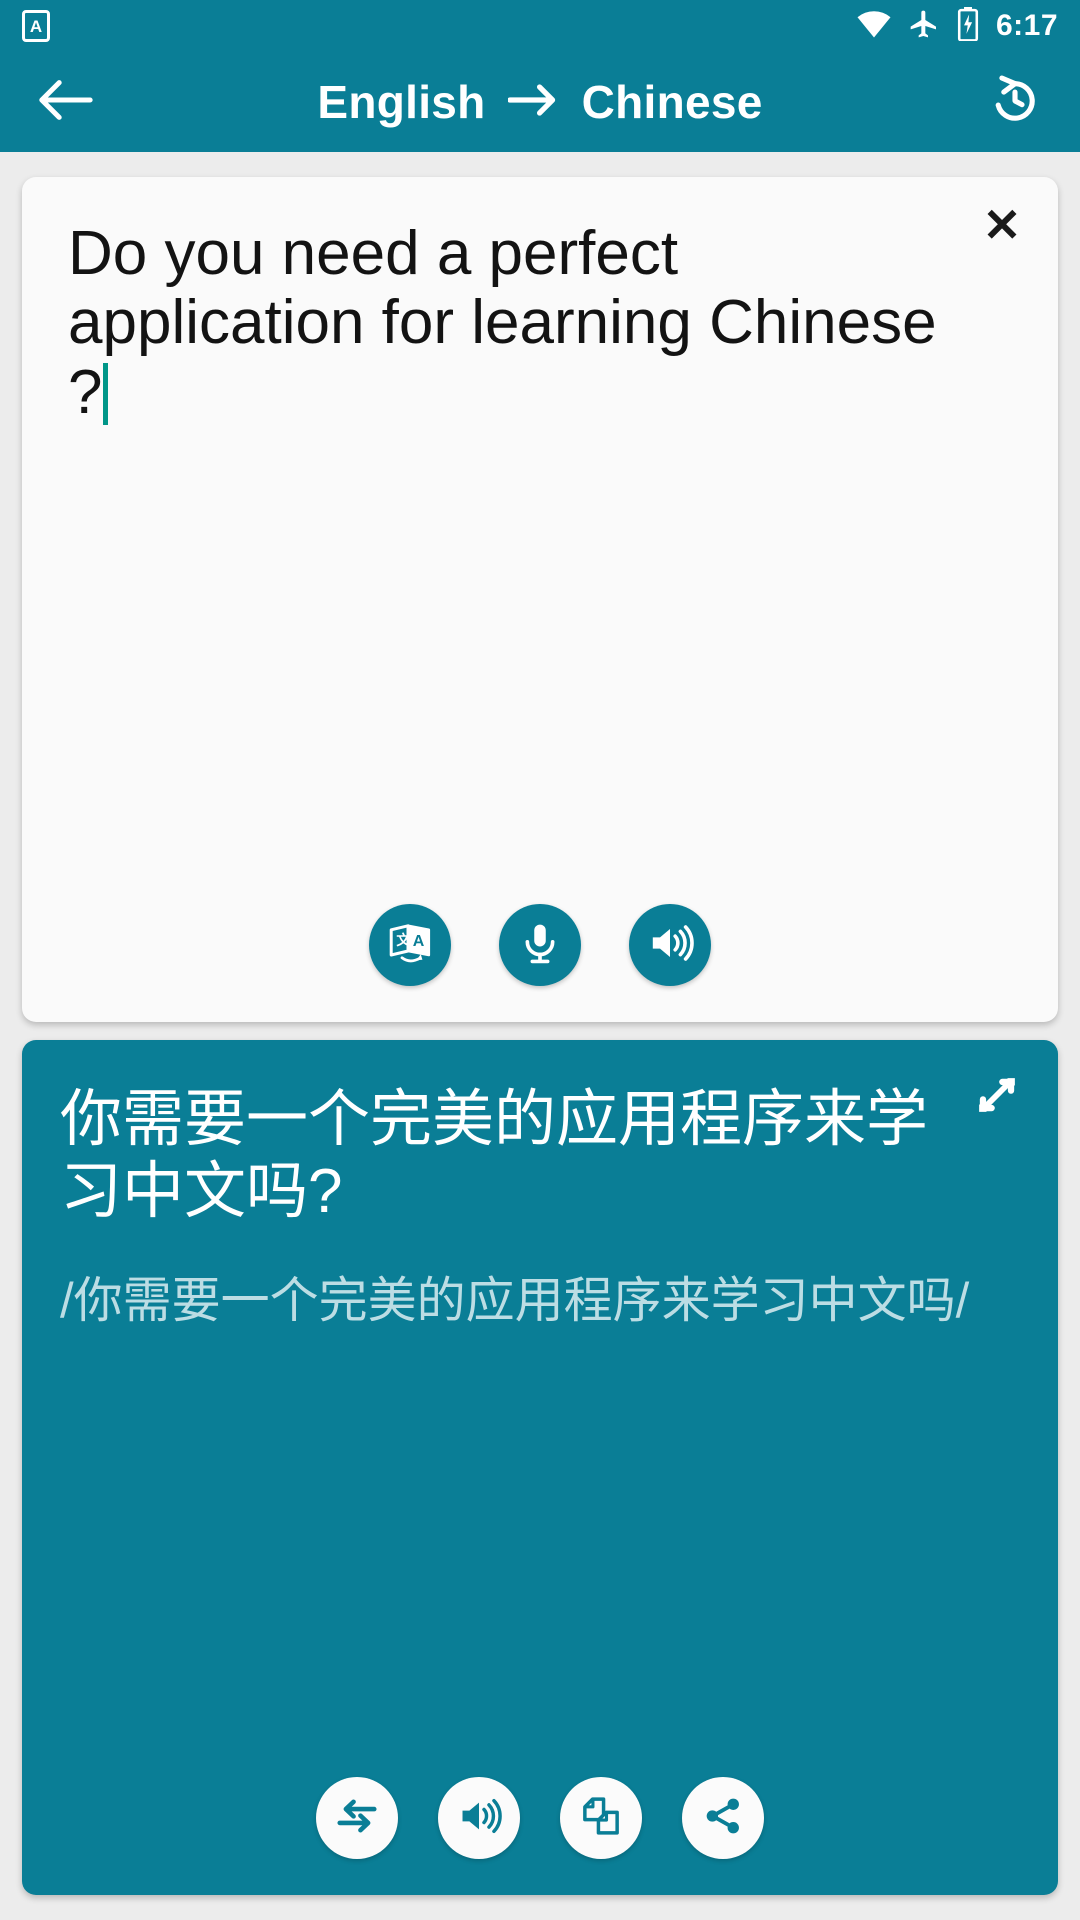 The height and width of the screenshot is (1920, 1080). I want to click on text-caret, so click(106, 393).